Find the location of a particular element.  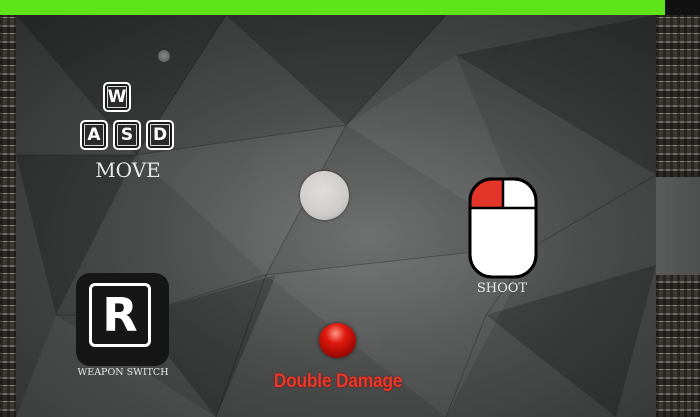

shoot-label: SHOOT is located at coordinates (502, 288).